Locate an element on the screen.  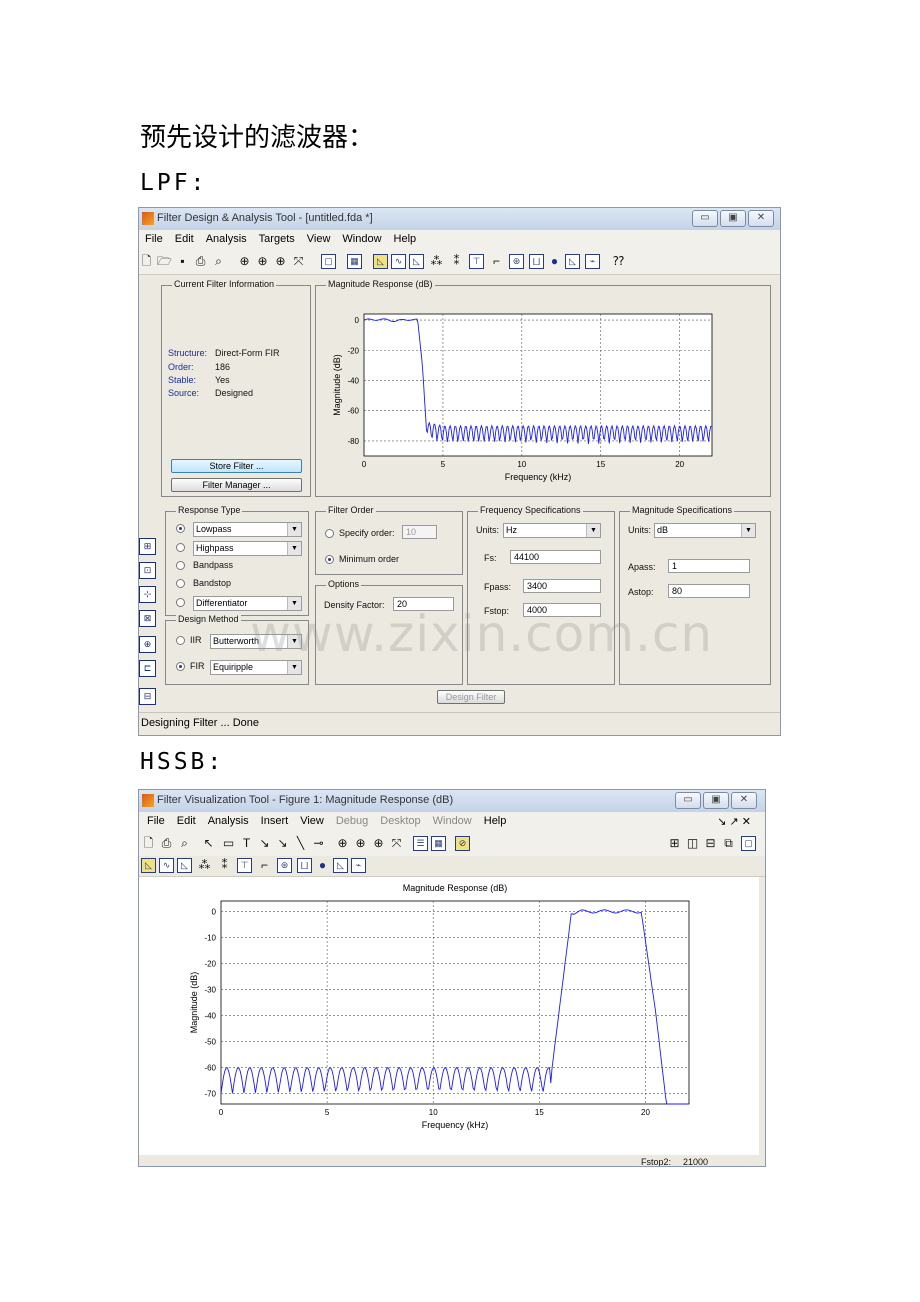
minimize-button: ▭ is located at coordinates (705, 218).